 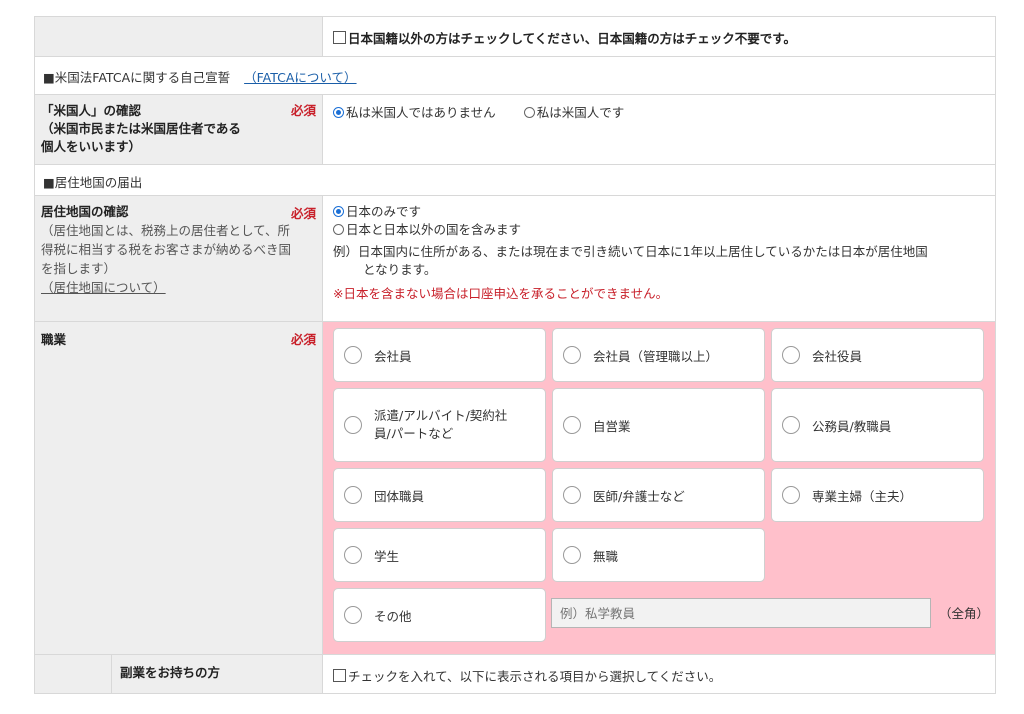 I want to click on side-job-label: 副業をお持ちの方, so click(x=170, y=672).